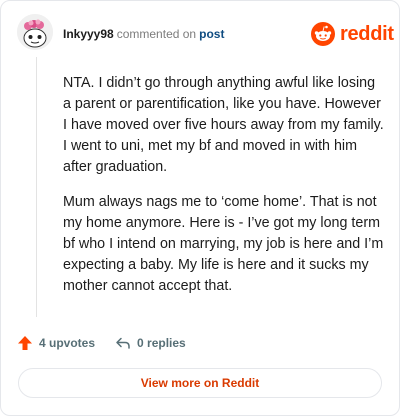 The image size is (400, 416). Describe the element at coordinates (101, 343) in the screenshot. I see `comment-actions: 4 upvotes 0 replies` at that location.